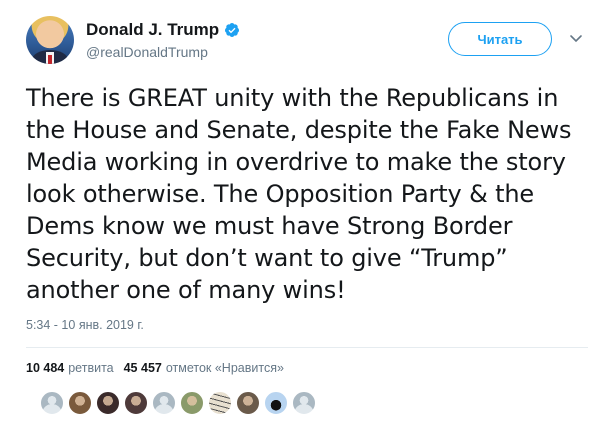 The width and height of the screenshot is (616, 422). Describe the element at coordinates (500, 39) in the screenshot. I see `follow-button: Читать` at that location.